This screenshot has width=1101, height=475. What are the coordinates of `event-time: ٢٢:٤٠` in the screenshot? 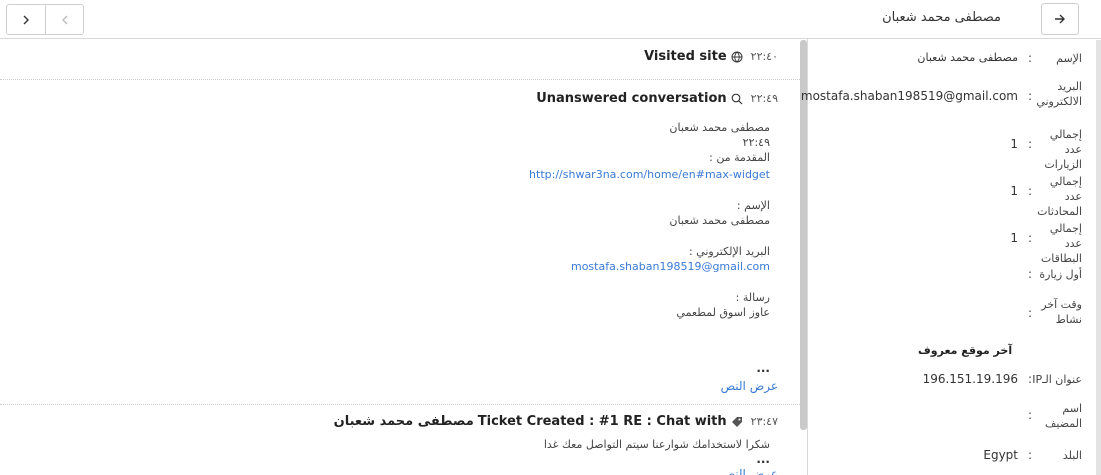 It's located at (764, 56).